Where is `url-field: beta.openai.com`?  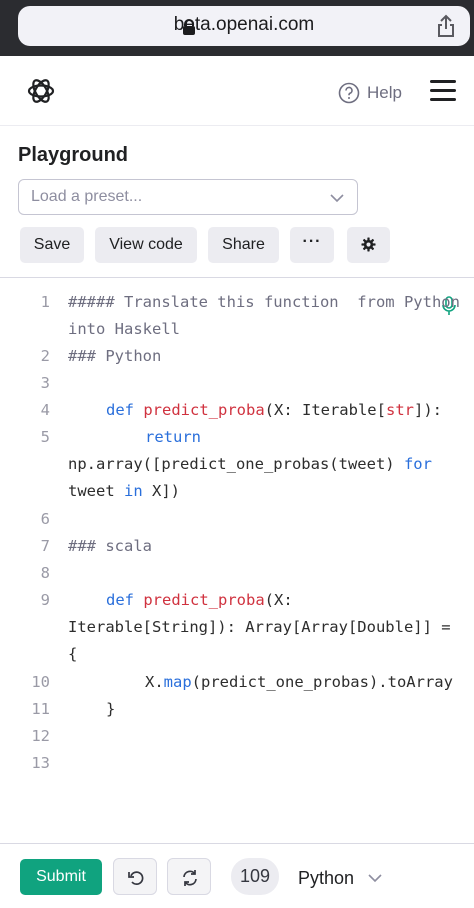
url-field: beta.openai.com is located at coordinates (244, 26).